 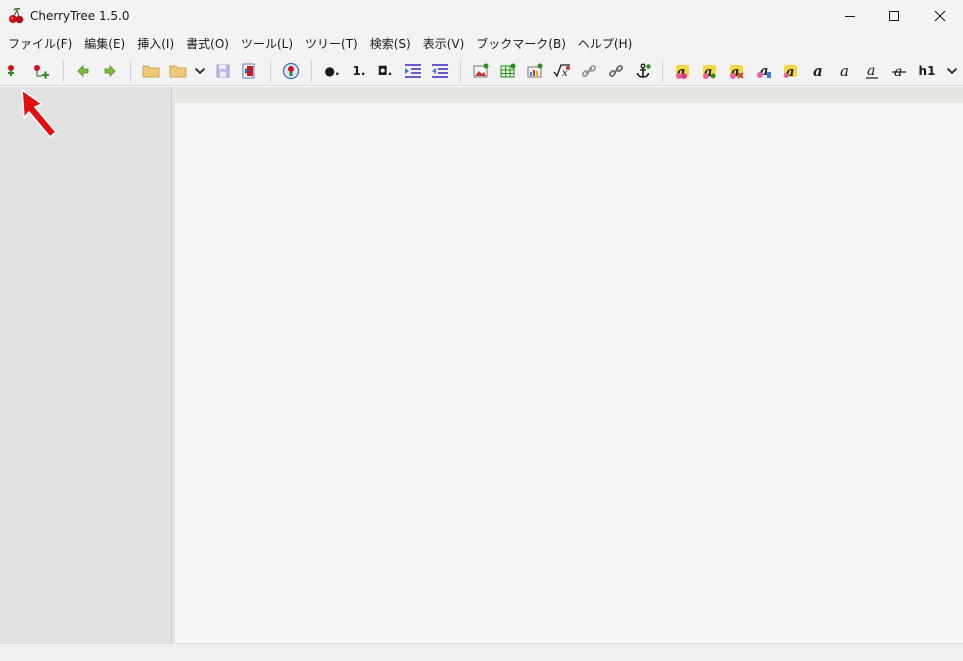 I want to click on menu-insert: 挿入(I), so click(x=155, y=44).